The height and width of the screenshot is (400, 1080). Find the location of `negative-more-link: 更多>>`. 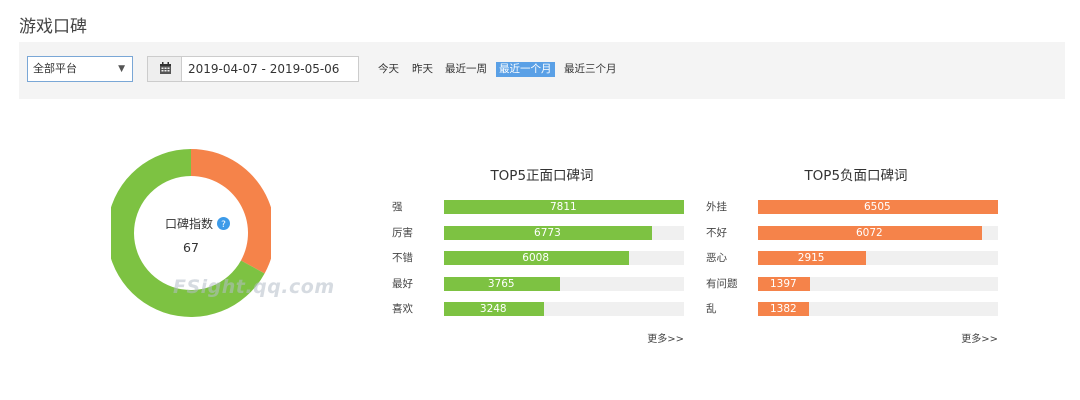

negative-more-link: 更多>> is located at coordinates (979, 337).